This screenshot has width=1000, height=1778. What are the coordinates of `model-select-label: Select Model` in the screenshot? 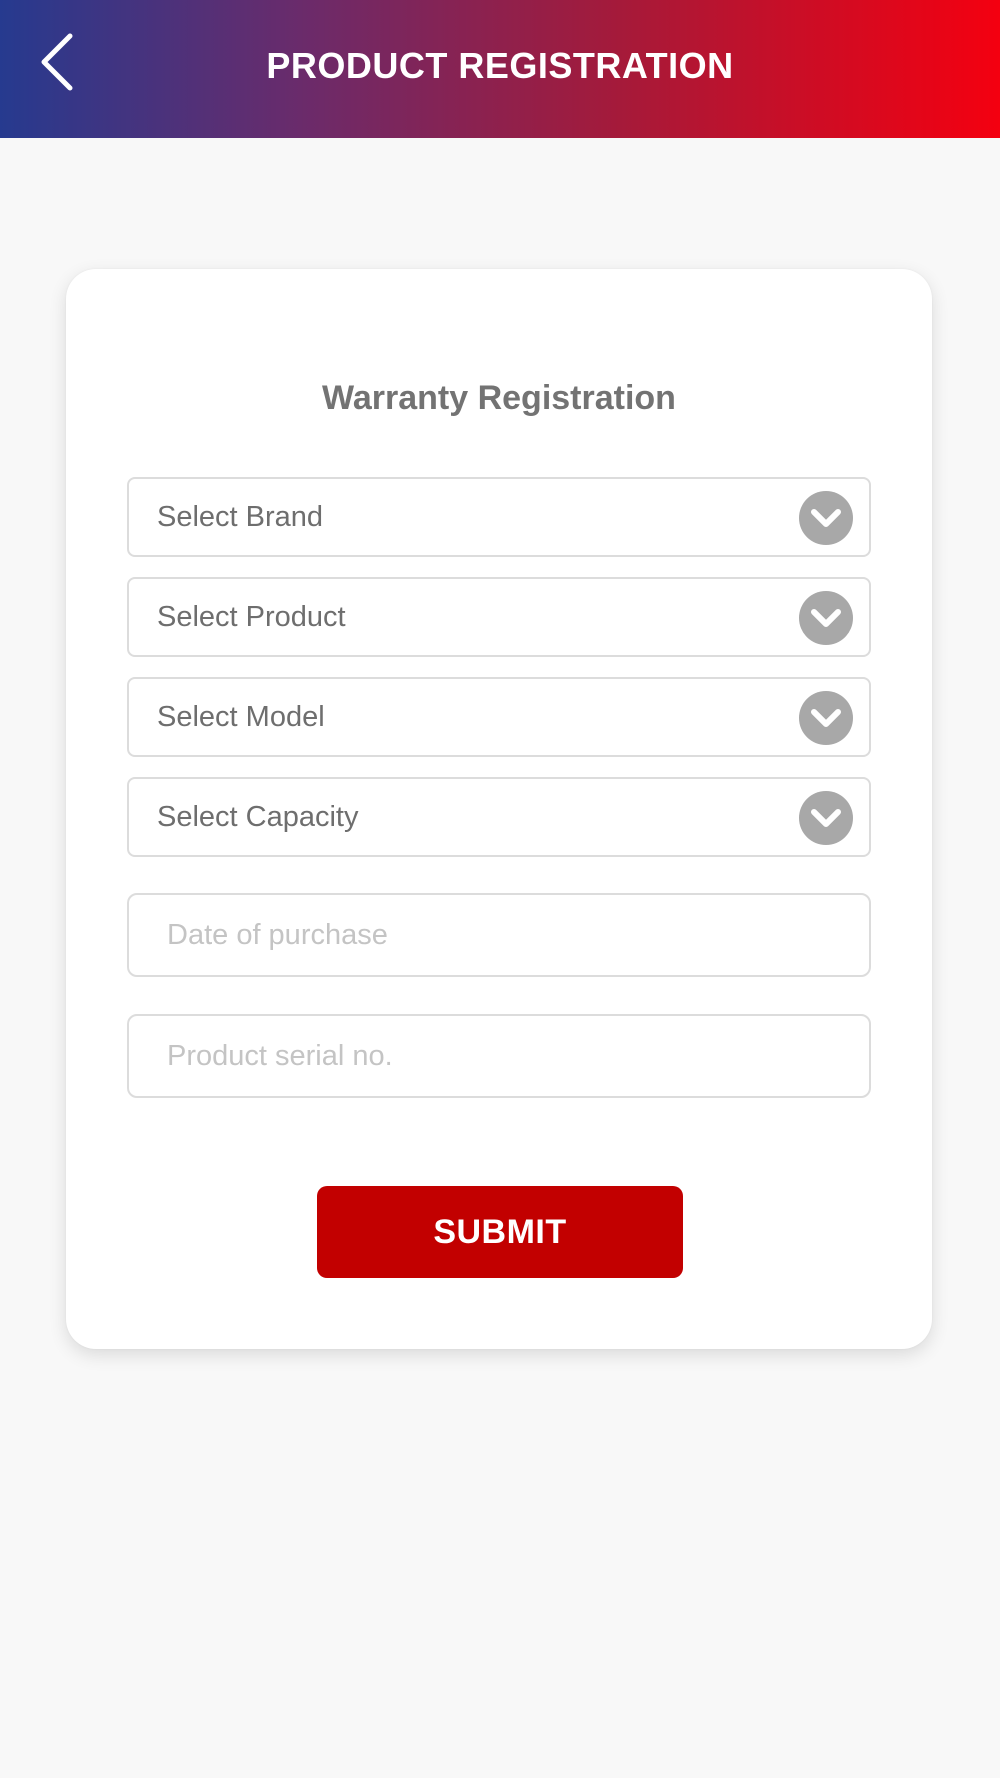 It's located at (241, 717).